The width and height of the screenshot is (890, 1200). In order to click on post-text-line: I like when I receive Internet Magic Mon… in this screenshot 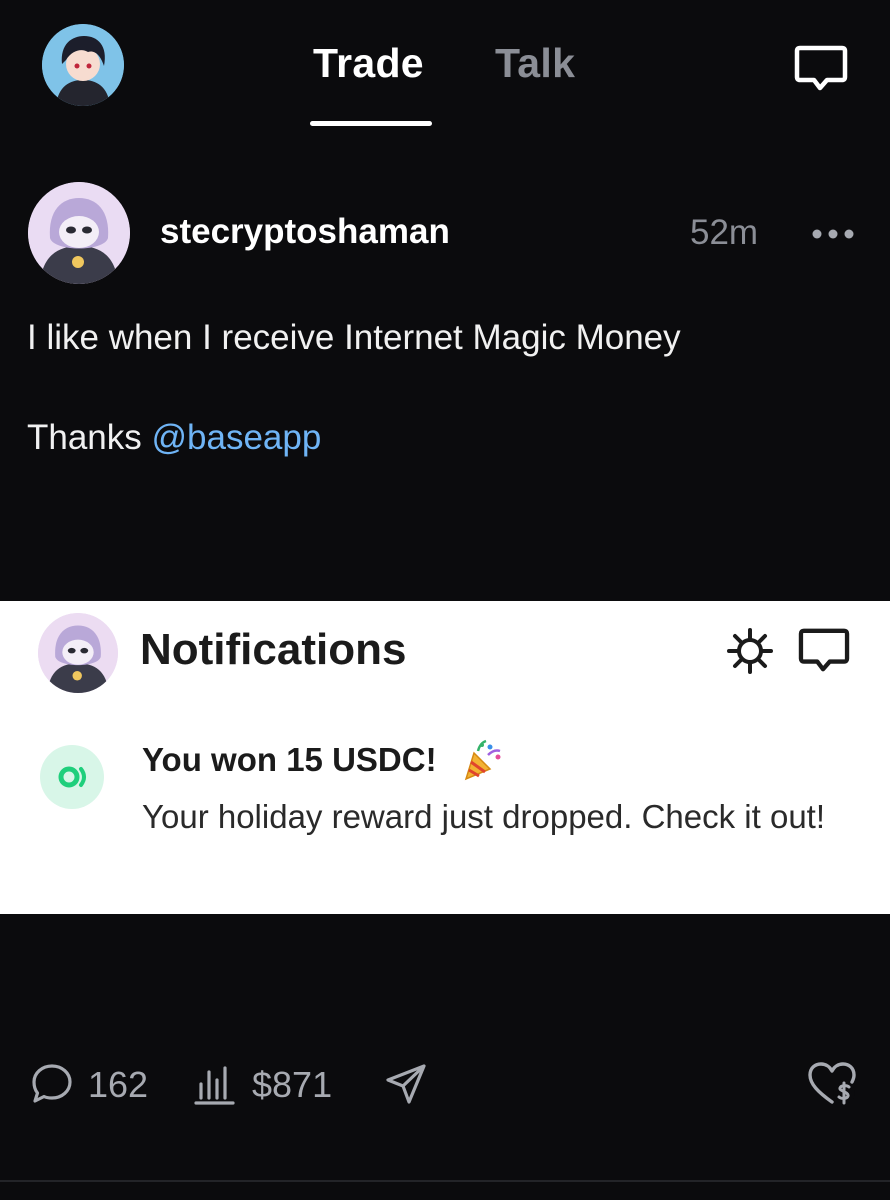, I will do `click(354, 337)`.